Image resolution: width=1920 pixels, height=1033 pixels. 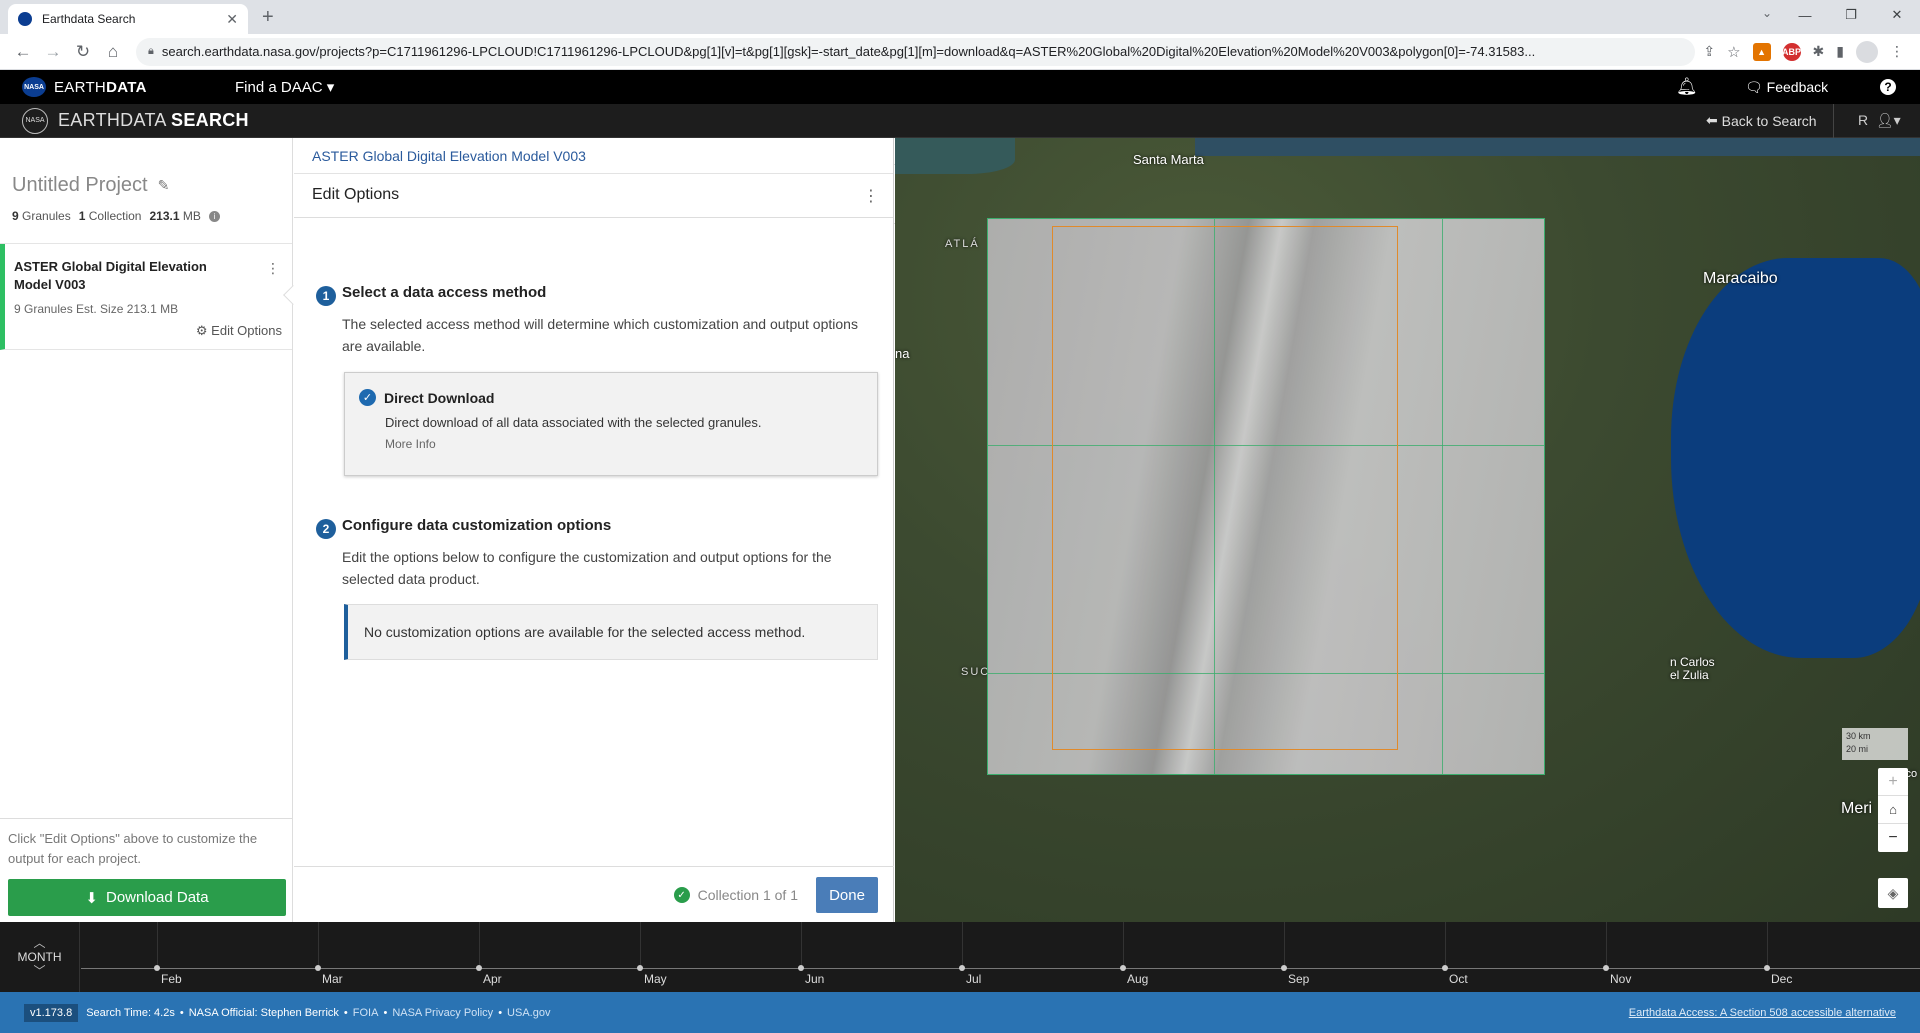 I want to click on edit-options-link: ⚙ Edit Options, so click(x=239, y=331).